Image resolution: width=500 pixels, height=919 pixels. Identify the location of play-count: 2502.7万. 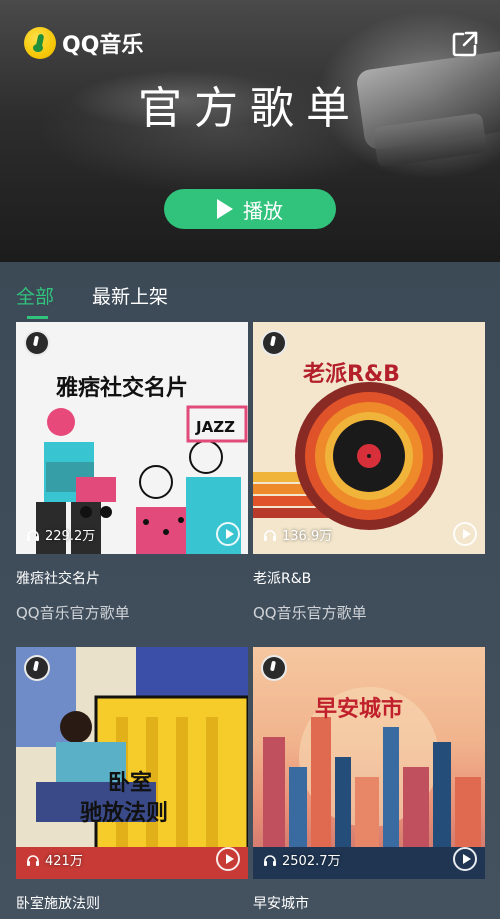
(302, 859).